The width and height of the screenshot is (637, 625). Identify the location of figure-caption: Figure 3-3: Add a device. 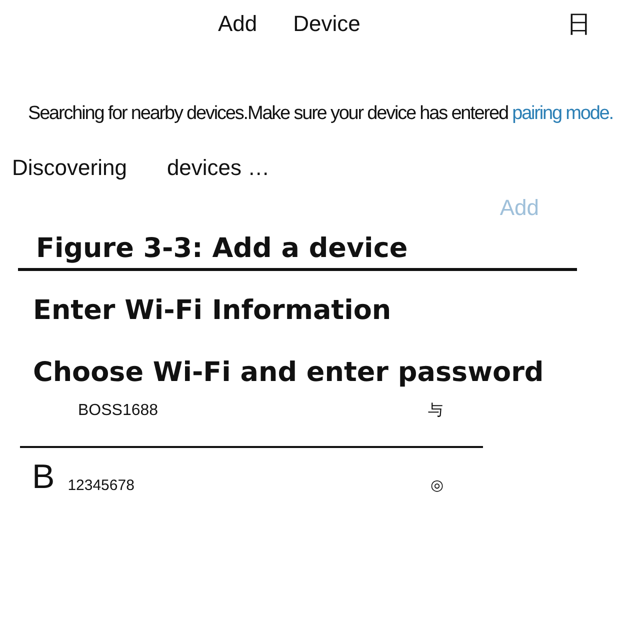
(222, 248).